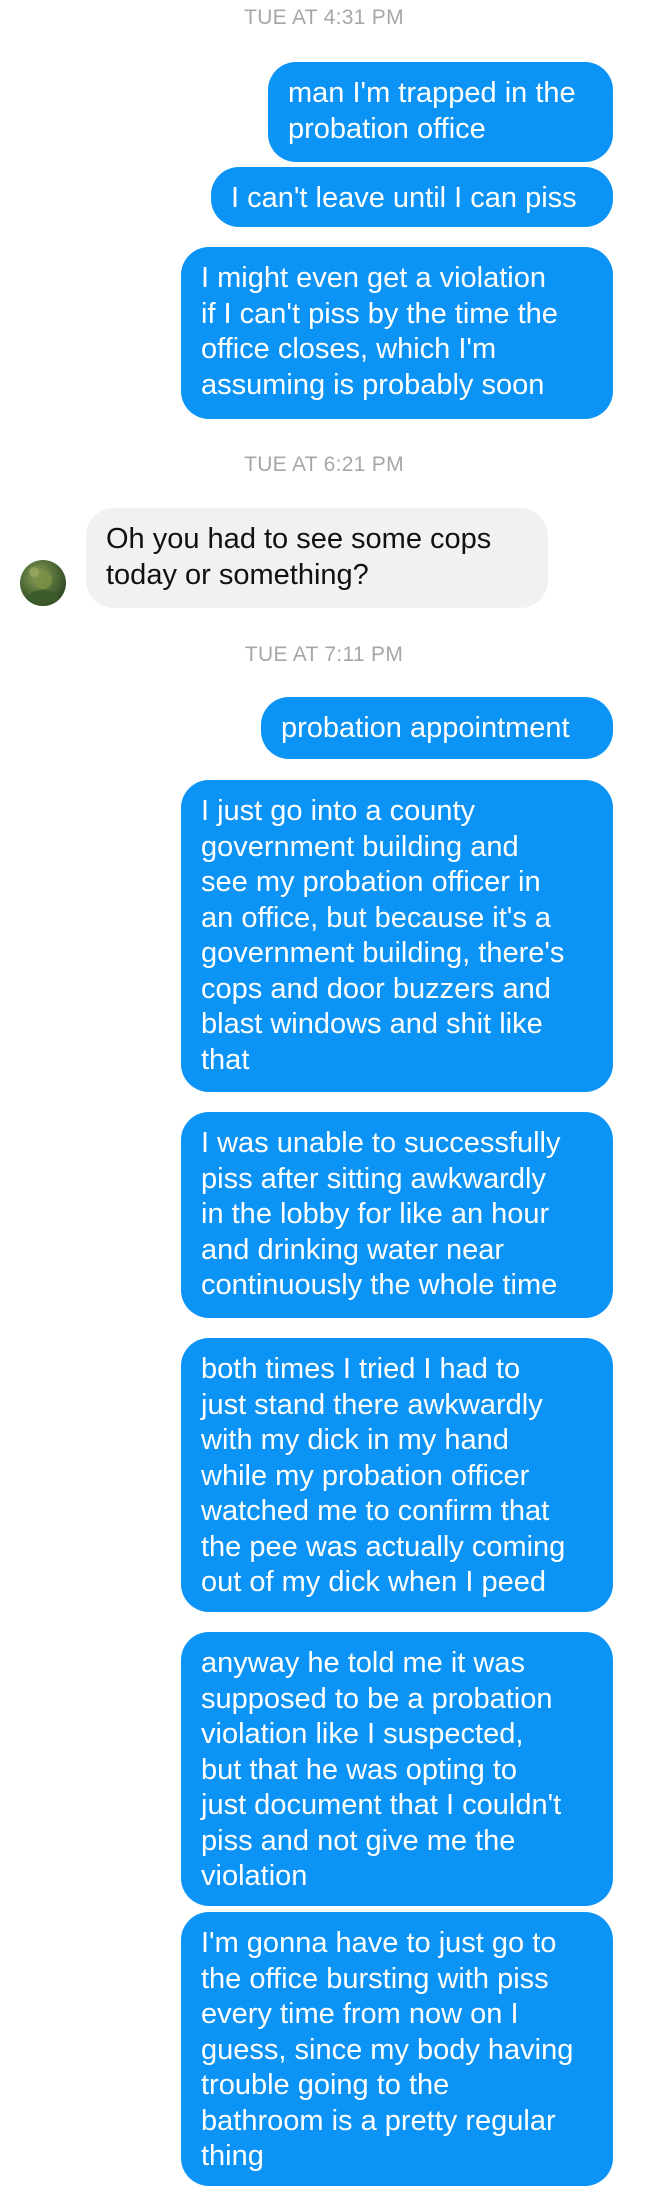  I want to click on message-bubble-sent: I can't leave until I can piss, so click(412, 197).